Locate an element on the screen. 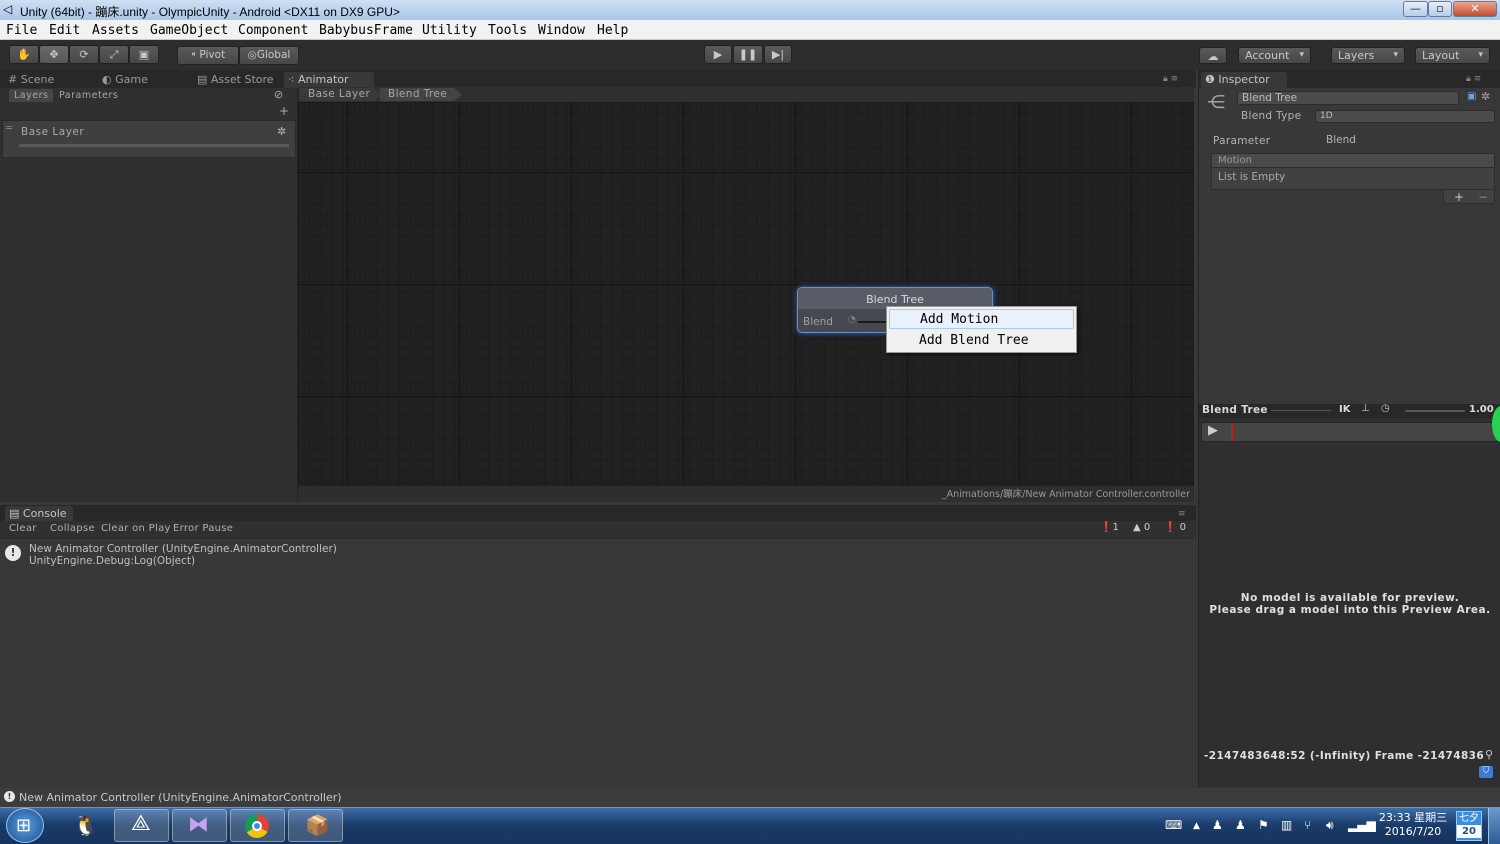  menu-window: Window is located at coordinates (561, 30).